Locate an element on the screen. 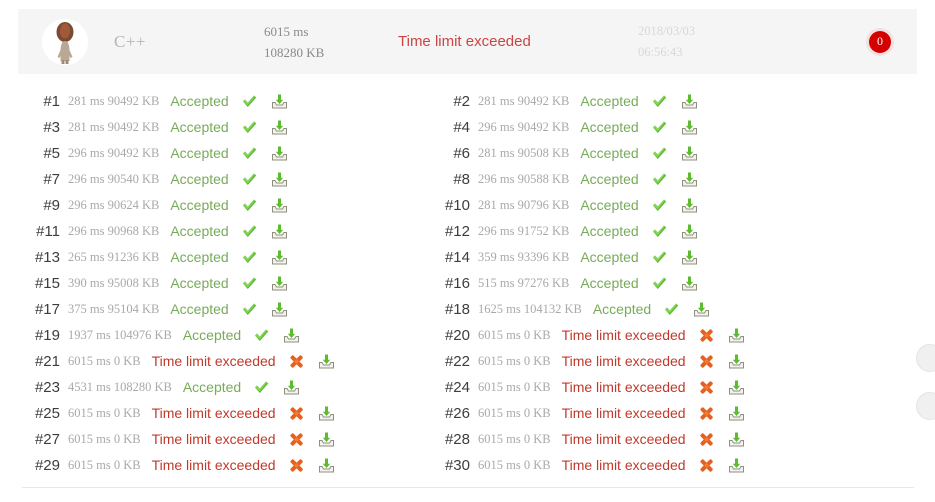 The height and width of the screenshot is (502, 935). test-case-number: #4 is located at coordinates (461, 127).